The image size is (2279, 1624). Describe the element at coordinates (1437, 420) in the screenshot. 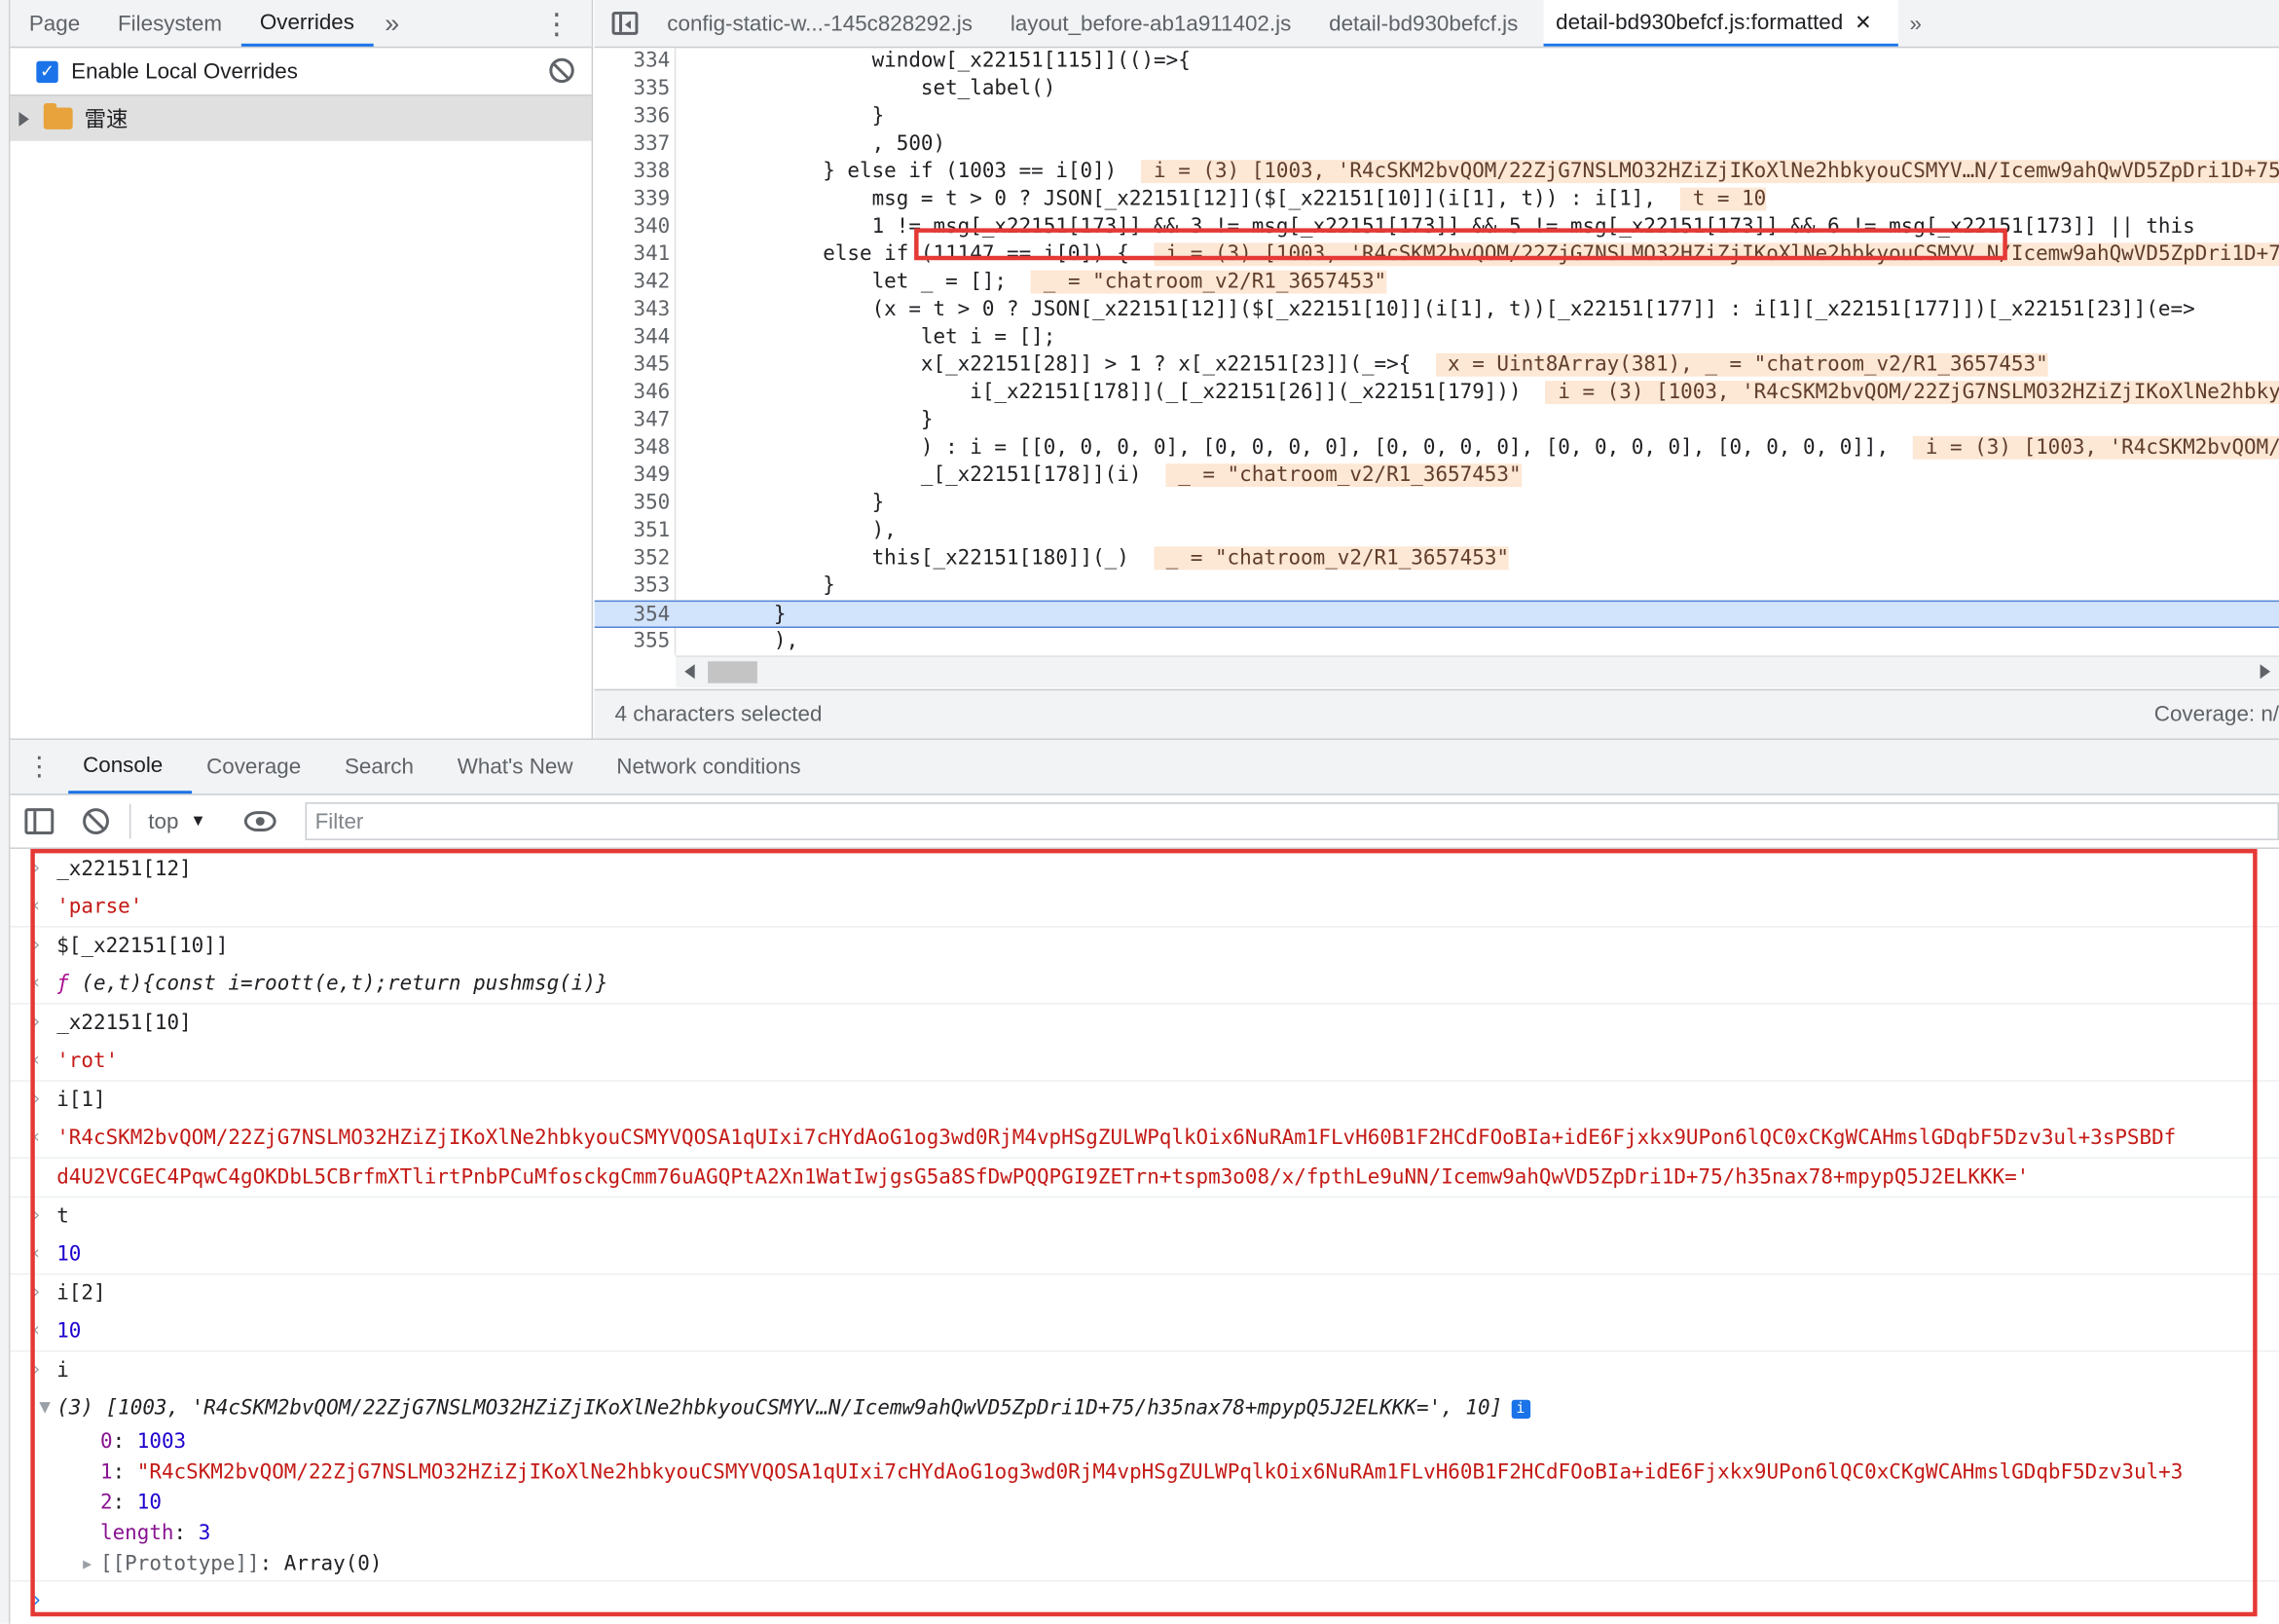

I see `code-line: 347 }` at that location.